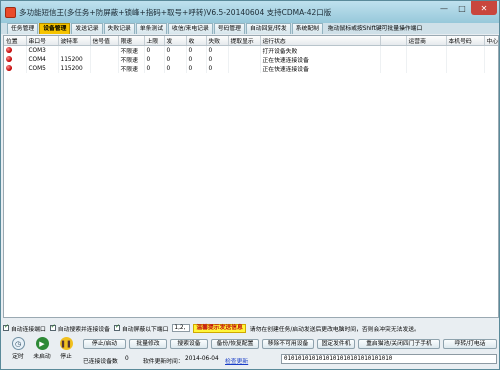 The height and width of the screenshot is (370, 500). What do you see at coordinates (268, 28) in the screenshot?
I see `tab-auto-reply: 自动回复/转发` at bounding box center [268, 28].